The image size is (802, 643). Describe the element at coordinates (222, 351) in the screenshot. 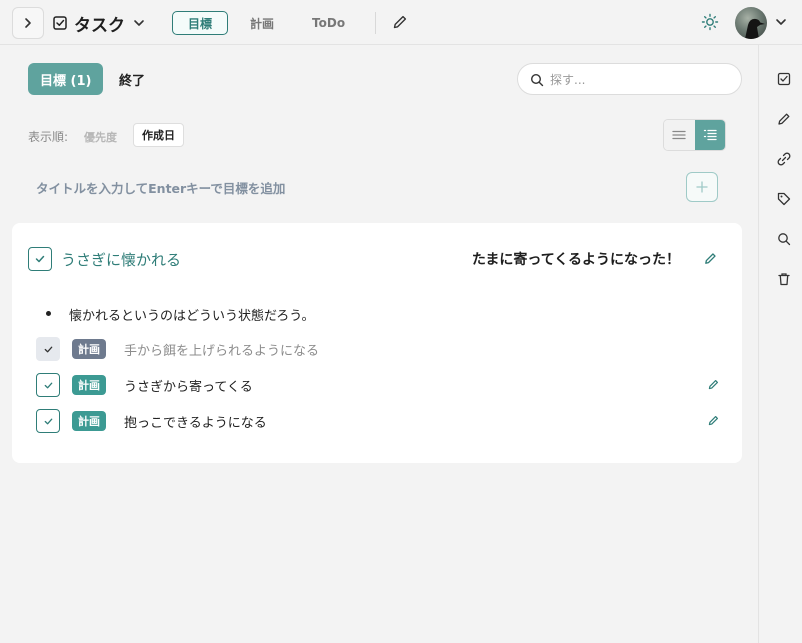

I see `plan-text: 手から餌を上げられるようになる` at that location.